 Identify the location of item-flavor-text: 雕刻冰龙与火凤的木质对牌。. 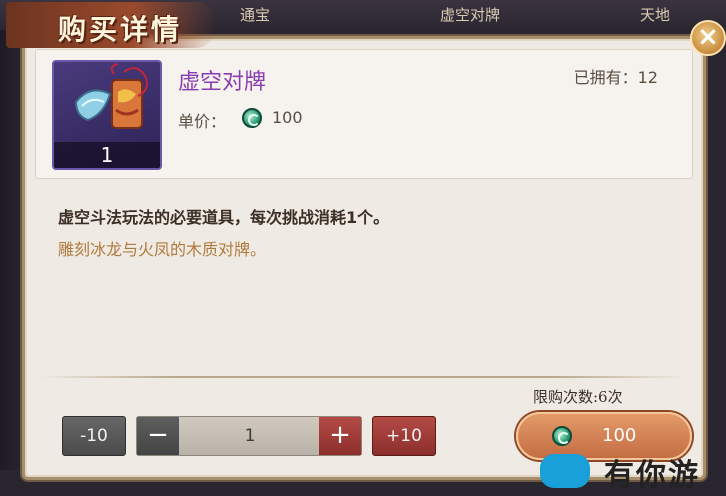
(162, 249).